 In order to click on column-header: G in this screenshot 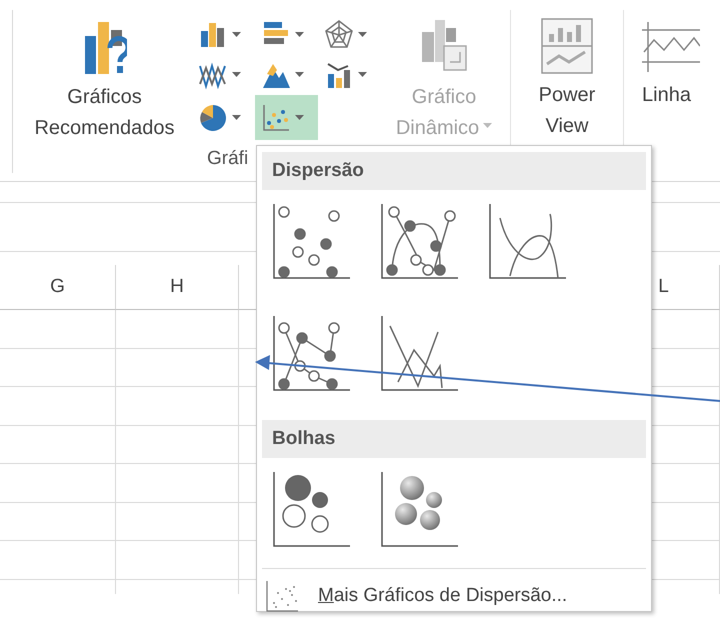, I will do `click(57, 287)`.